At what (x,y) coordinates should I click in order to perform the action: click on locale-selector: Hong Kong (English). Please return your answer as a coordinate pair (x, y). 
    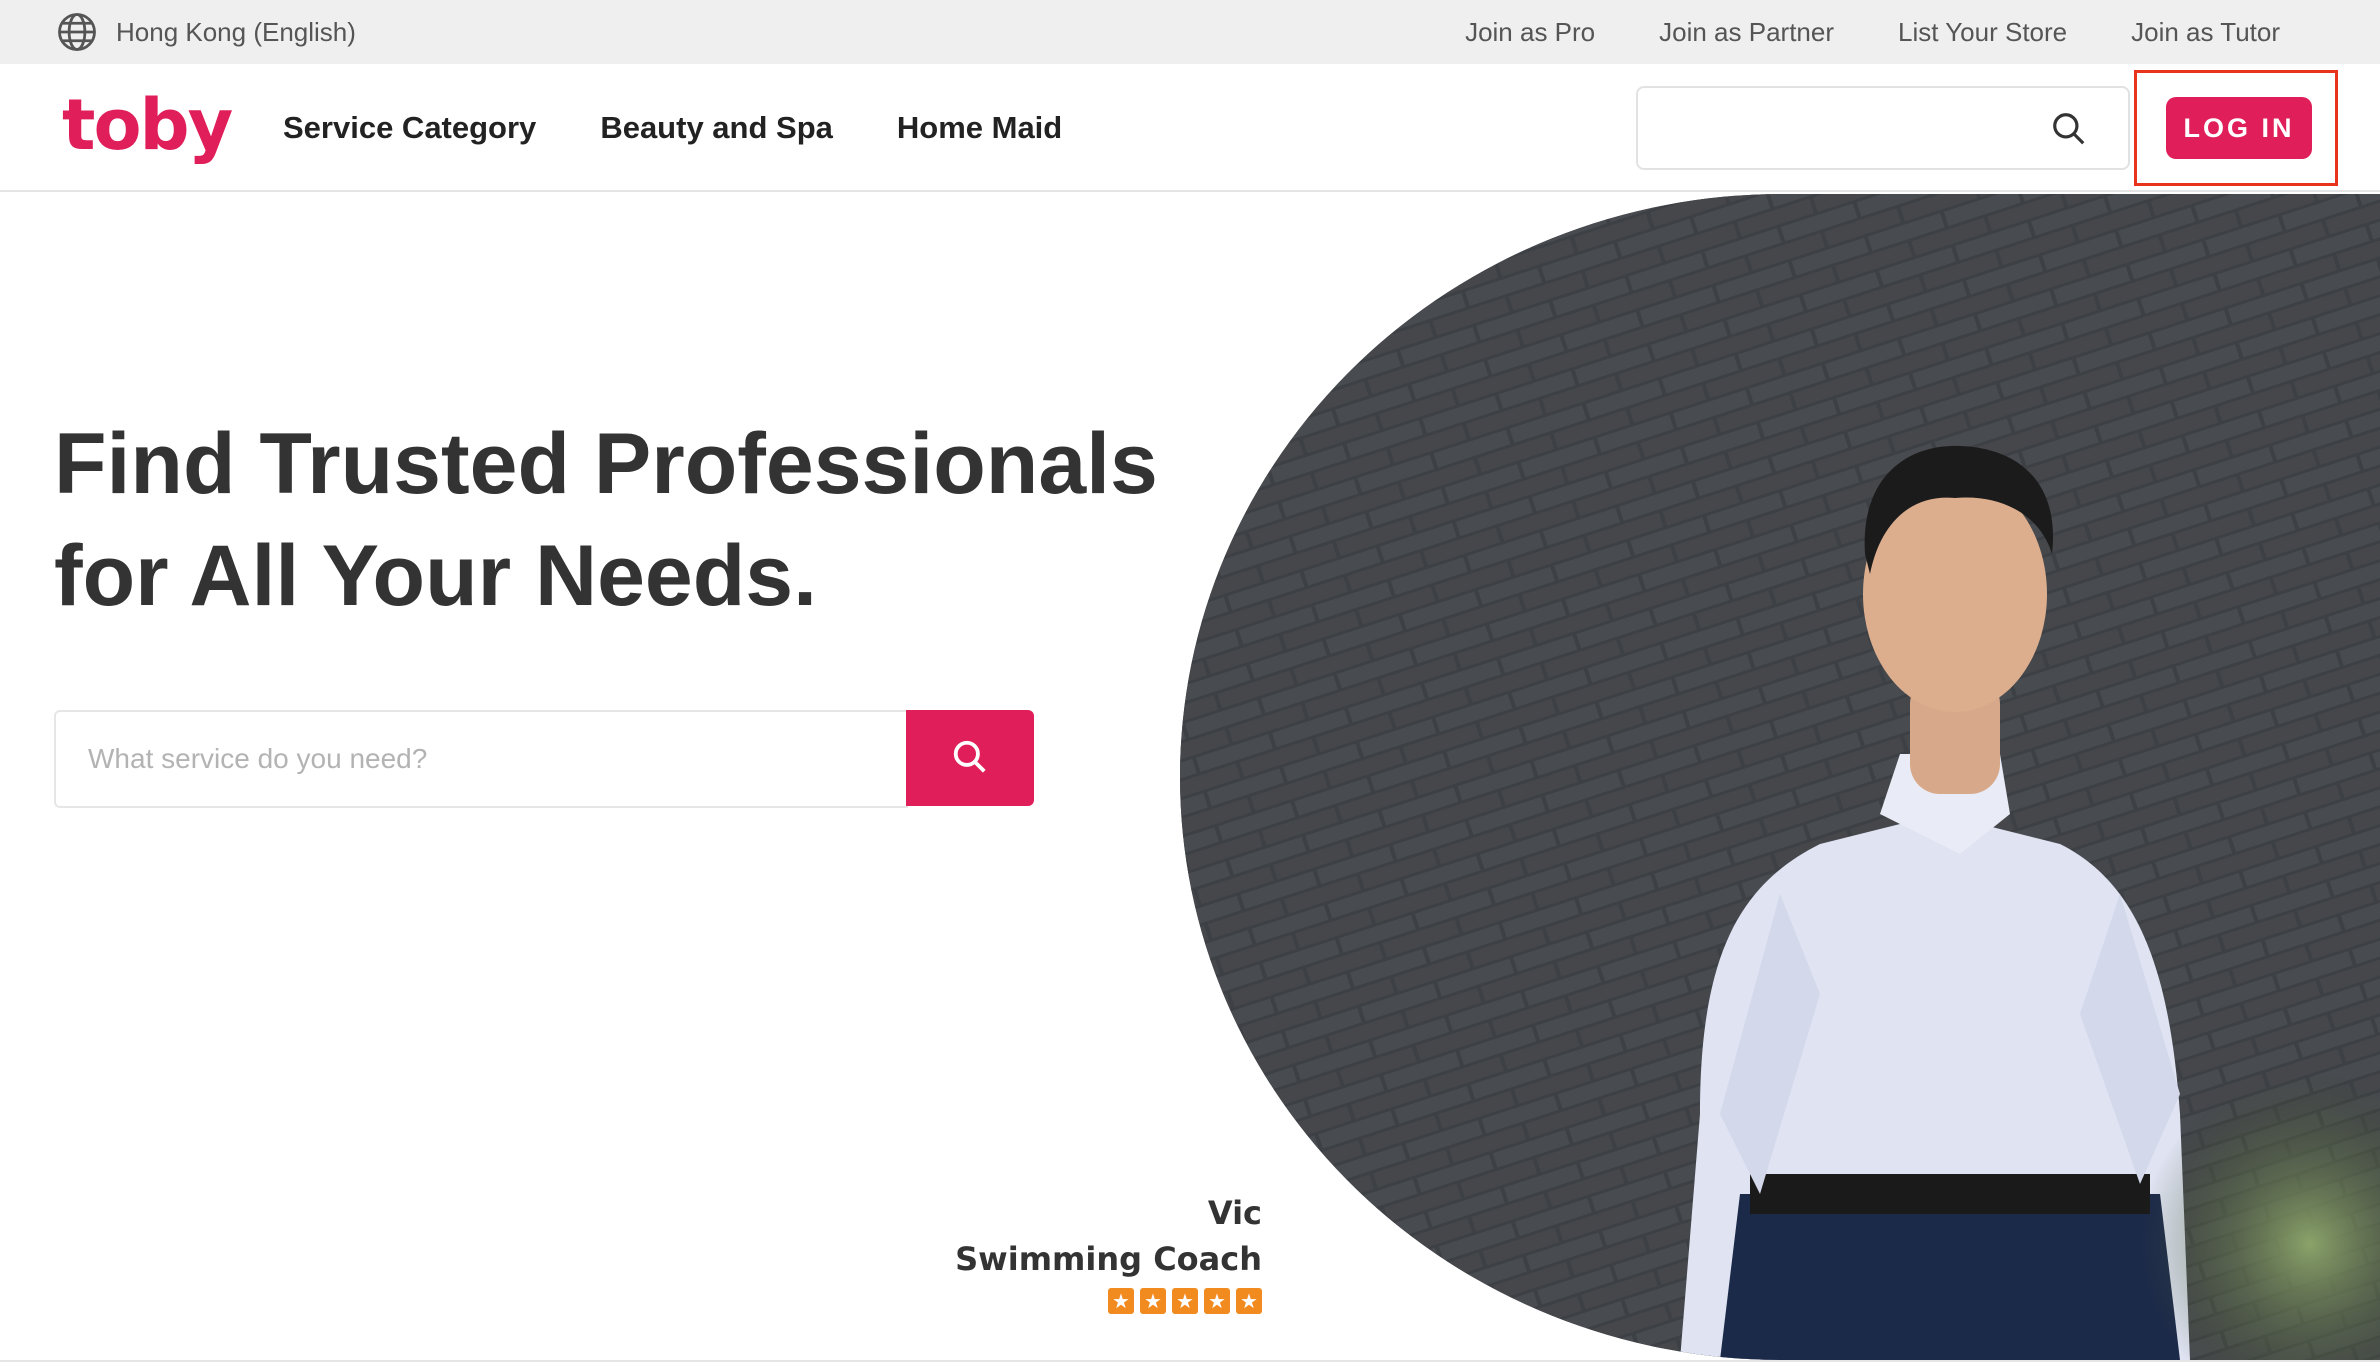
    Looking at the image, I should click on (206, 32).